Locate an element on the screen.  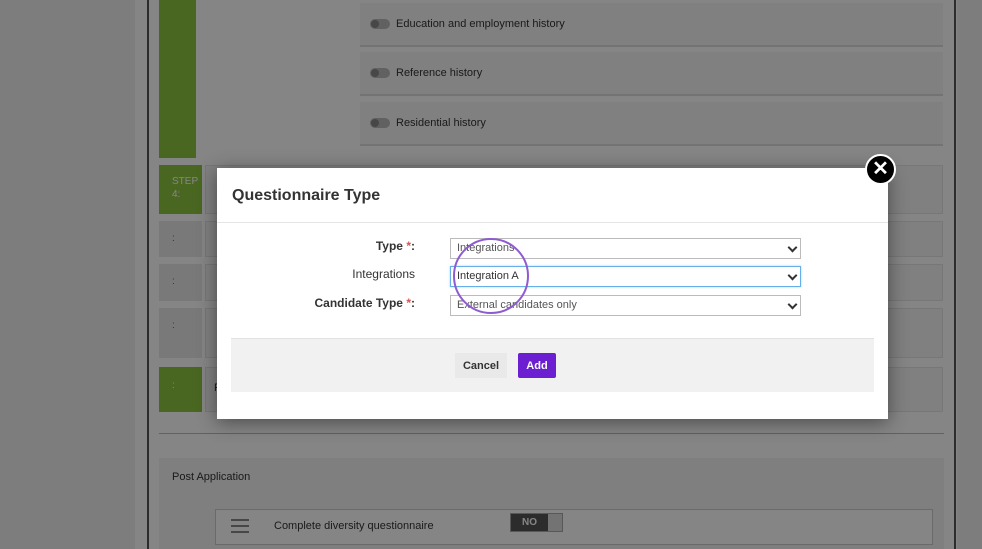
candidate-type-select-value: External candidates only is located at coordinates (517, 305).